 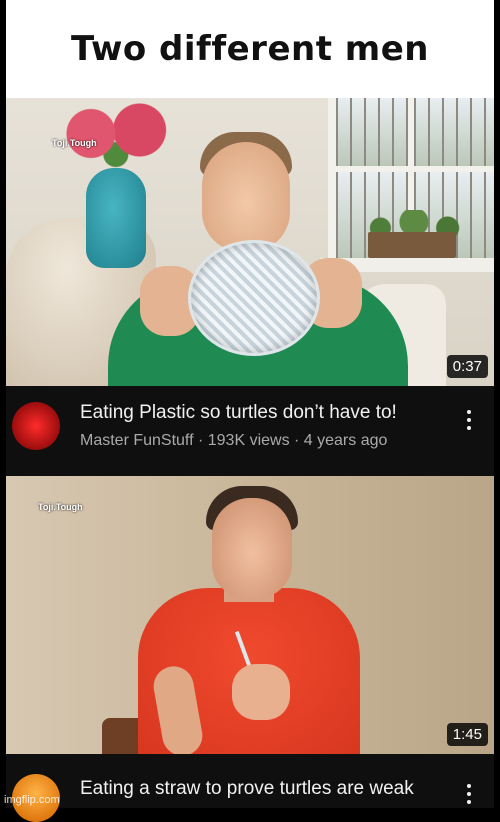 I want to click on duration-badge: 1:45, so click(x=467, y=734).